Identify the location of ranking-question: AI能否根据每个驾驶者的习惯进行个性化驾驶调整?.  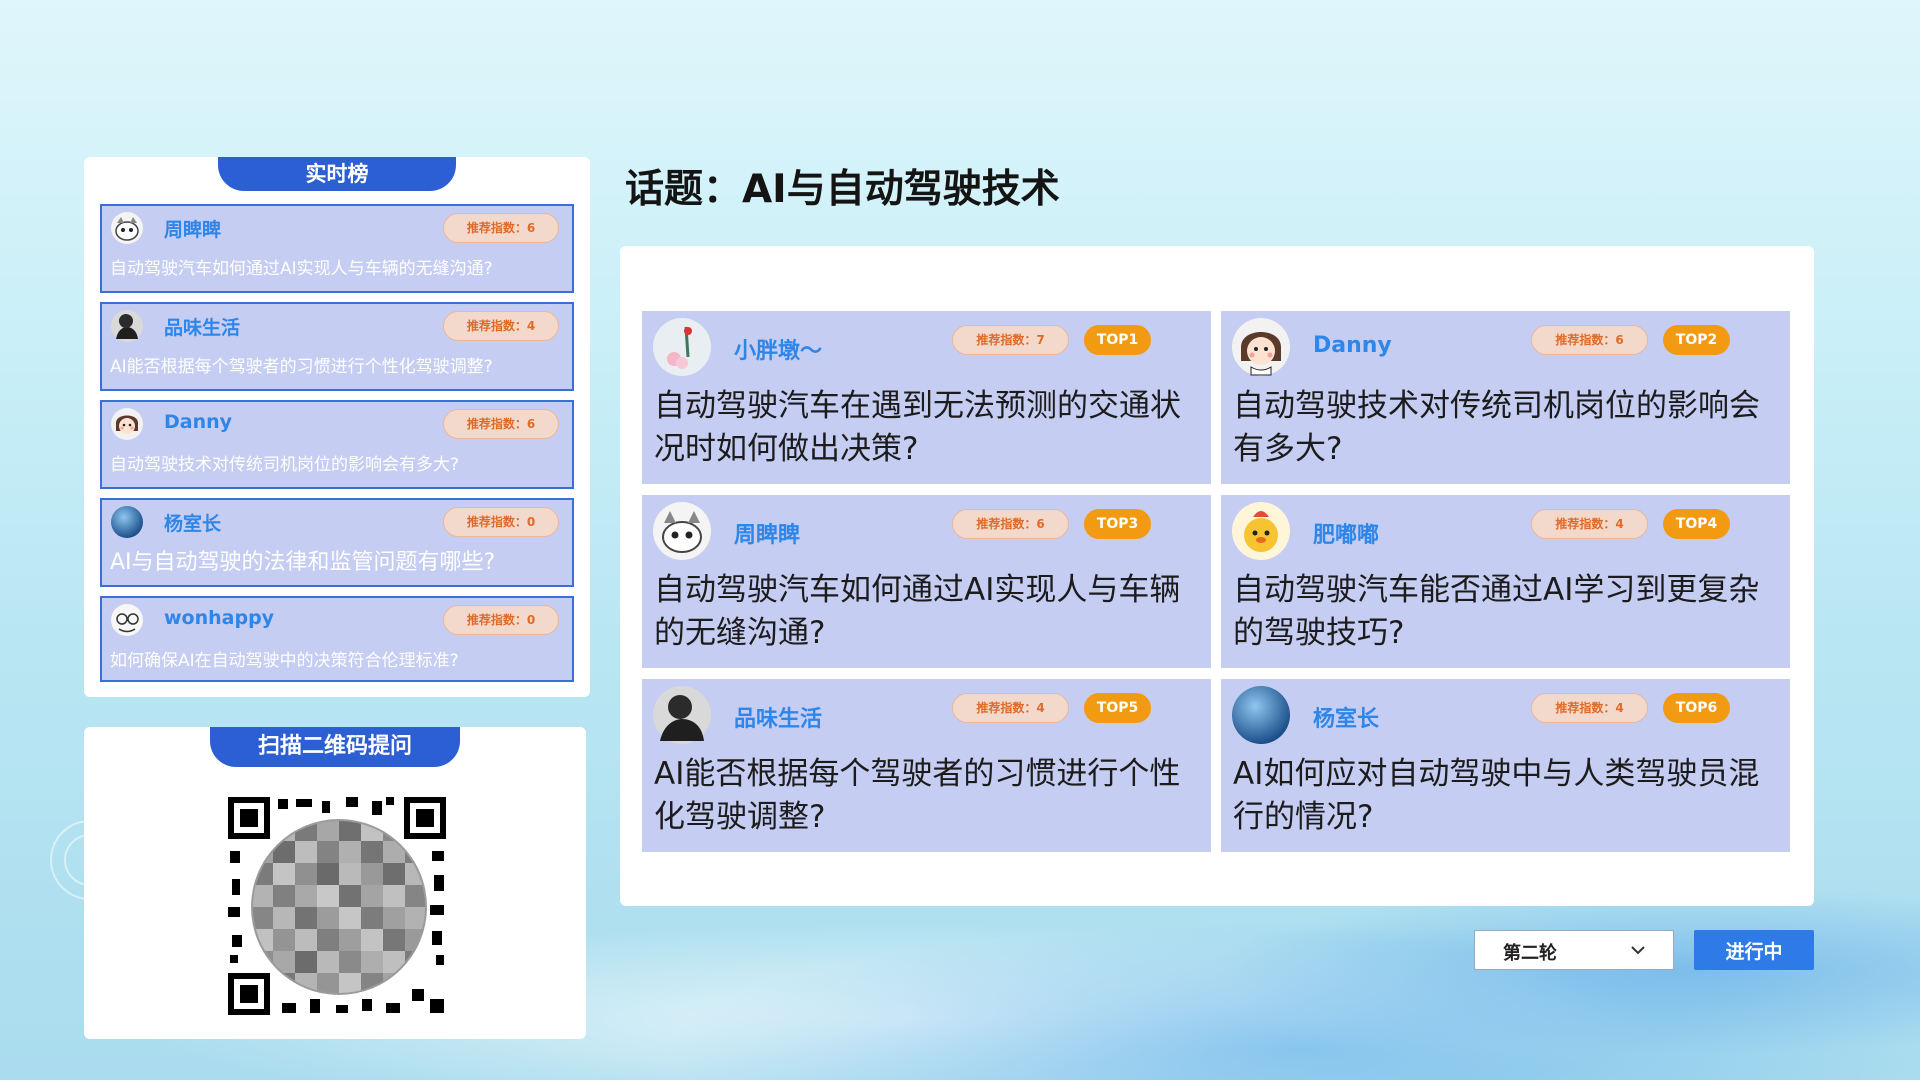
(301, 367).